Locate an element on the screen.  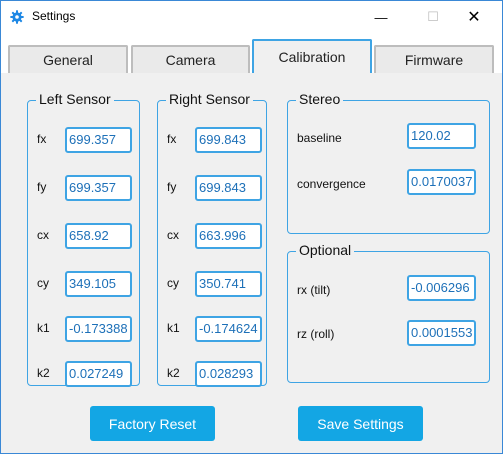
left-cx-label: cx is located at coordinates (43, 235).